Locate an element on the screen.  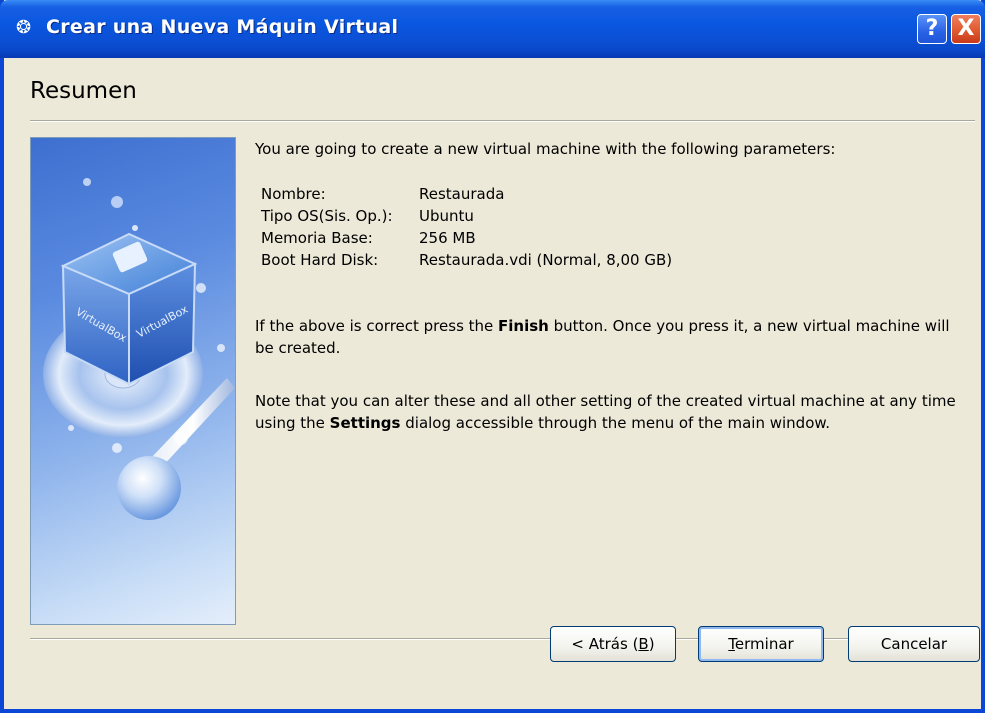
back-button: < Atrás (B) is located at coordinates (613, 644).